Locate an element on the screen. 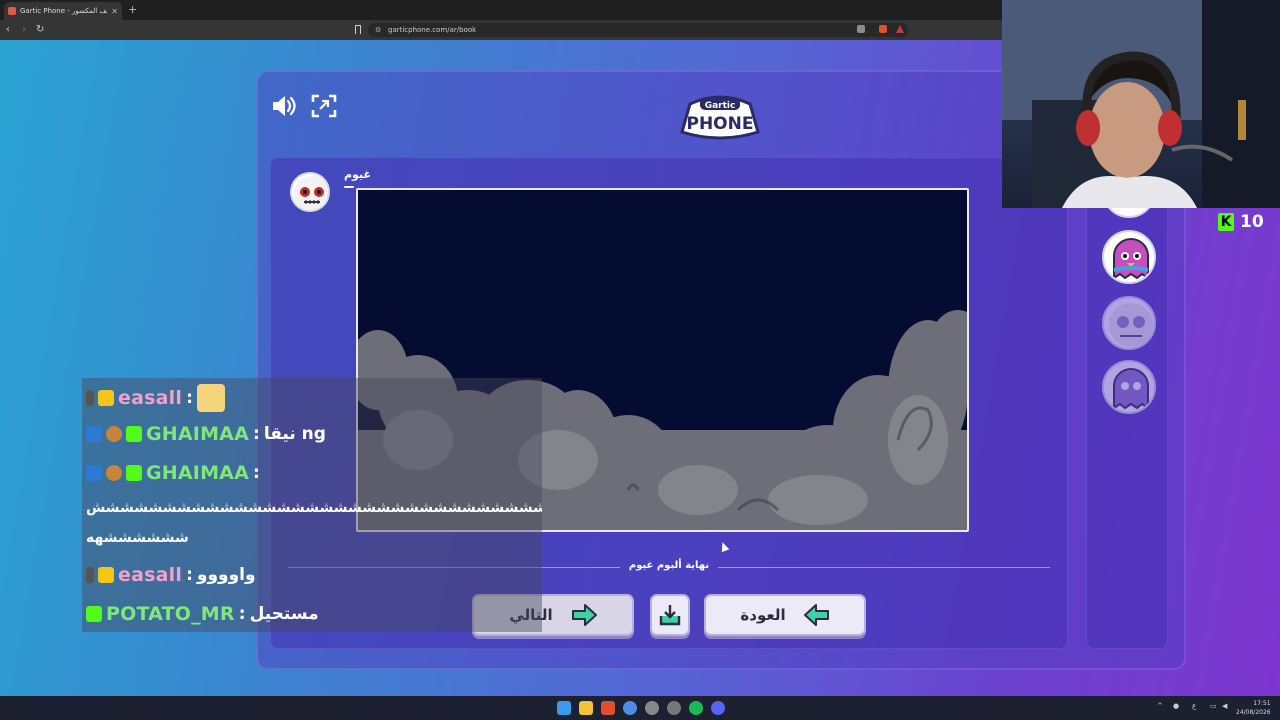 The image size is (1280, 720). obs-icon is located at coordinates (674, 708).